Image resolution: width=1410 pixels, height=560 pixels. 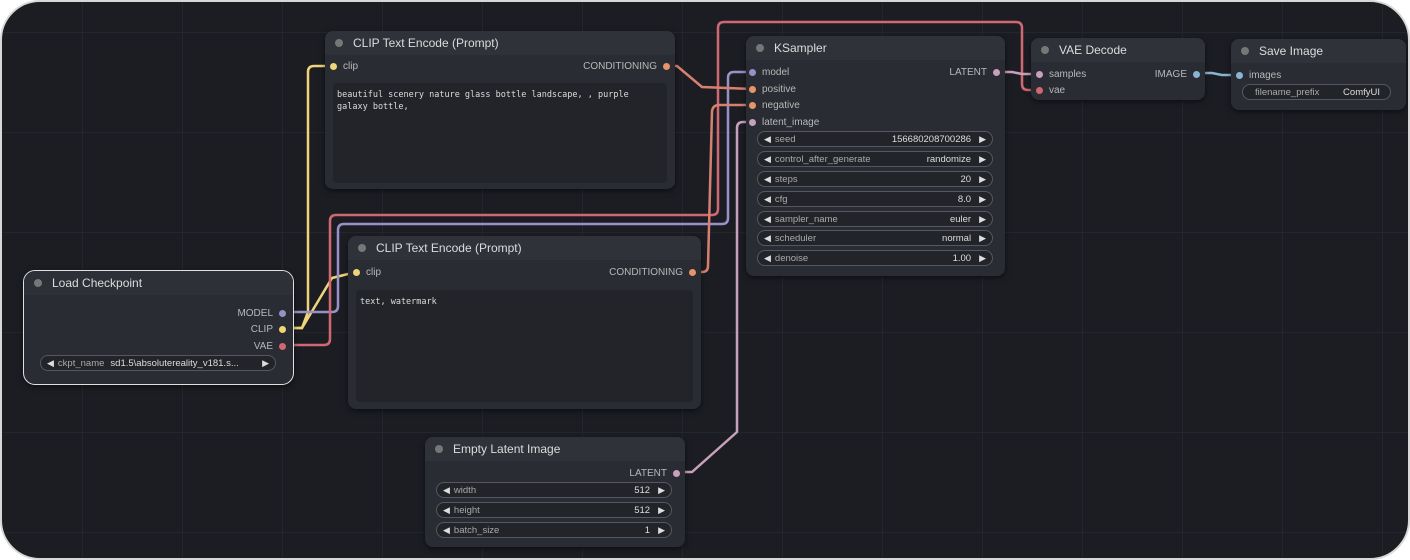 I want to click on width-widget: ◀ width 512 ▶, so click(x=554, y=490).